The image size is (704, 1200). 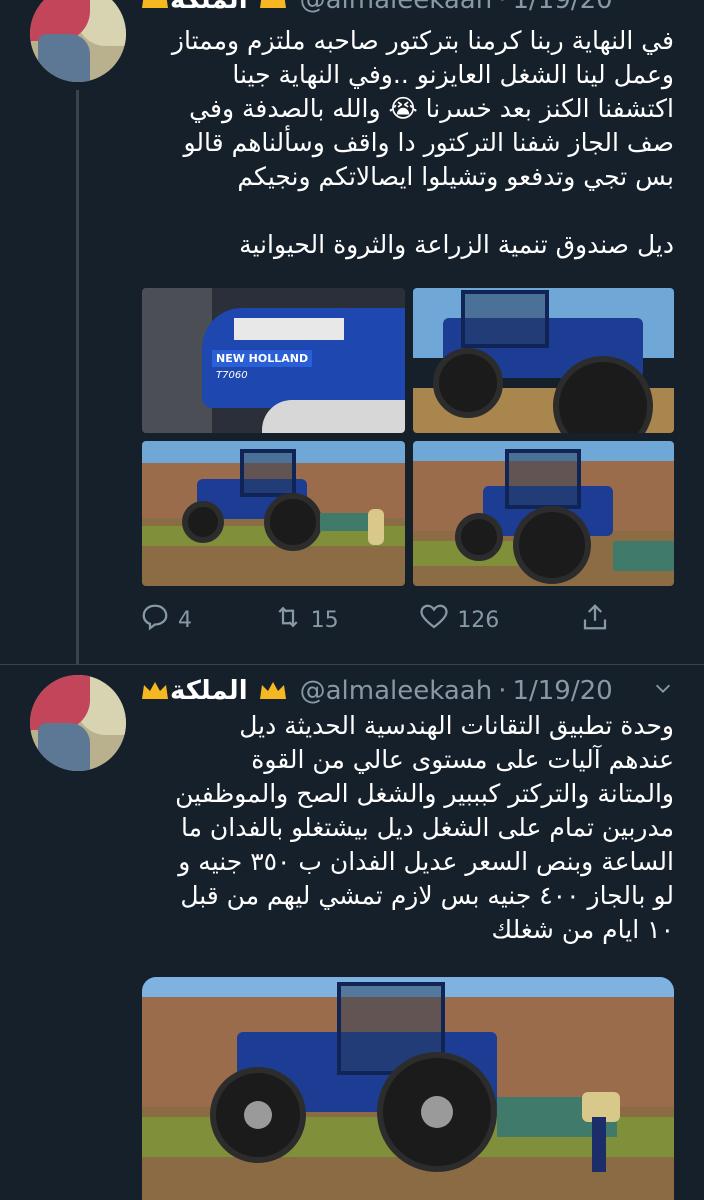 I want to click on retweet-count: 15, so click(x=324, y=620).